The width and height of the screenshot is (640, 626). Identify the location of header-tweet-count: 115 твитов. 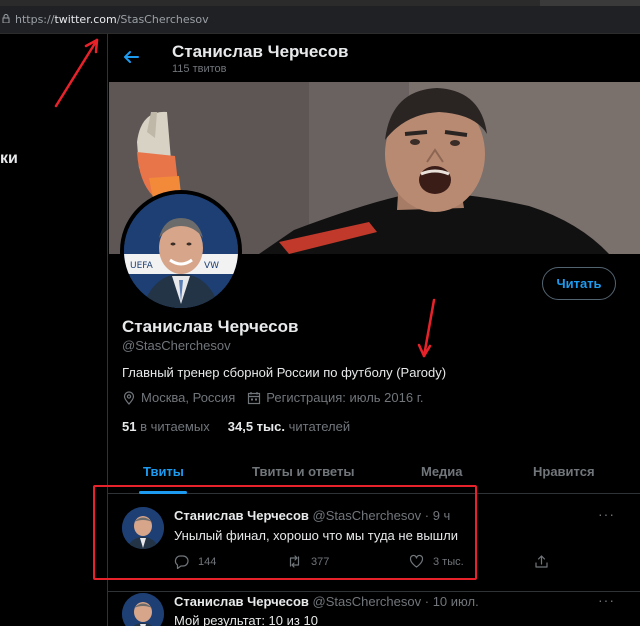
(199, 69).